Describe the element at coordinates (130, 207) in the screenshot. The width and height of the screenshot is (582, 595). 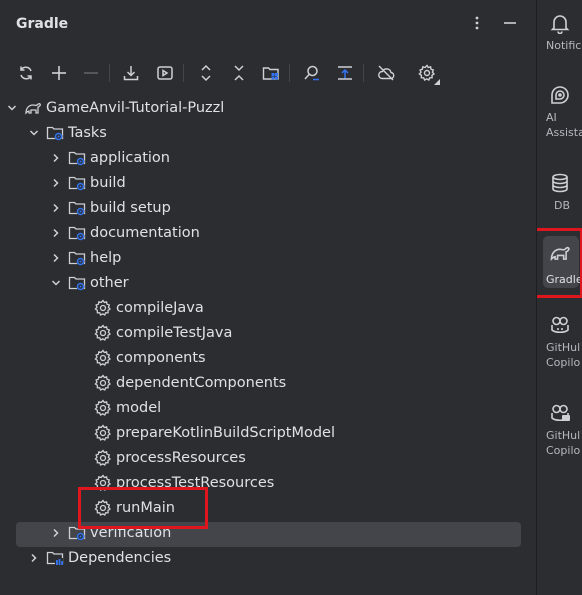
I see `task-group-label: build setup` at that location.